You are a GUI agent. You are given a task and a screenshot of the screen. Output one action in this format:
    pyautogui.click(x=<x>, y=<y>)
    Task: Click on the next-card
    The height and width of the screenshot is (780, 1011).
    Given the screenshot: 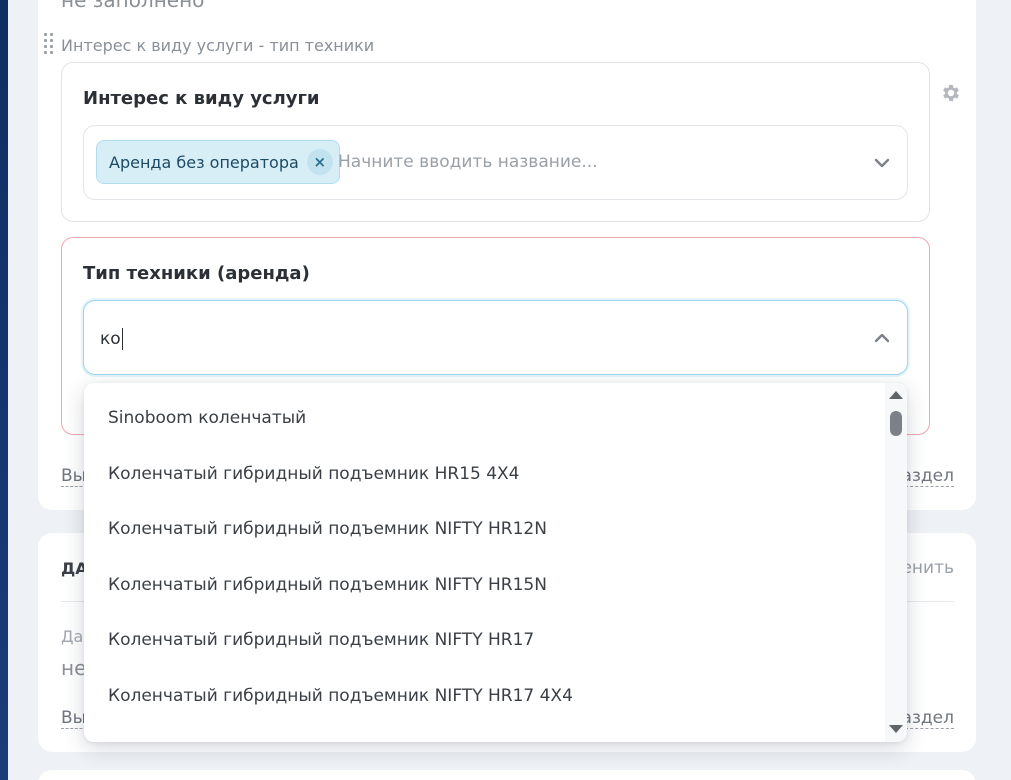 What is the action you would take?
    pyautogui.click(x=507, y=775)
    